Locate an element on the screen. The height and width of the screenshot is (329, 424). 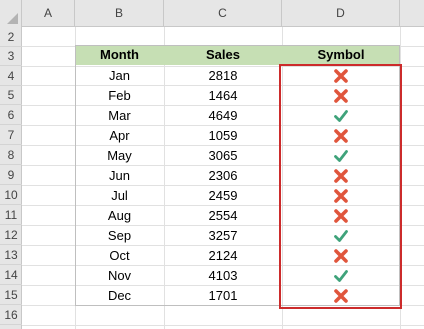
row-header: 4 is located at coordinates (11, 76).